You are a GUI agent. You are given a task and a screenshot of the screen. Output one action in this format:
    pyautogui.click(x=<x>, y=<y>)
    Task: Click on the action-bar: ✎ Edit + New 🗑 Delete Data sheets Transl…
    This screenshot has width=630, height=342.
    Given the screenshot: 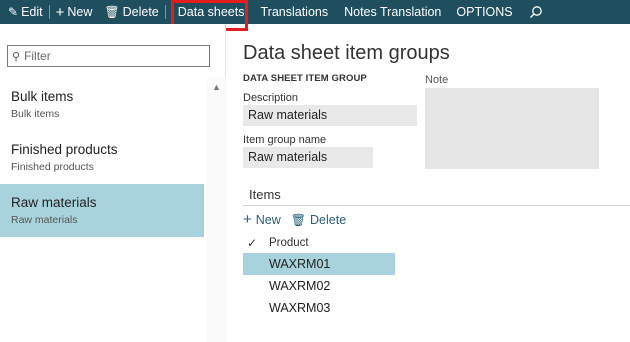 What is the action you would take?
    pyautogui.click(x=315, y=12)
    